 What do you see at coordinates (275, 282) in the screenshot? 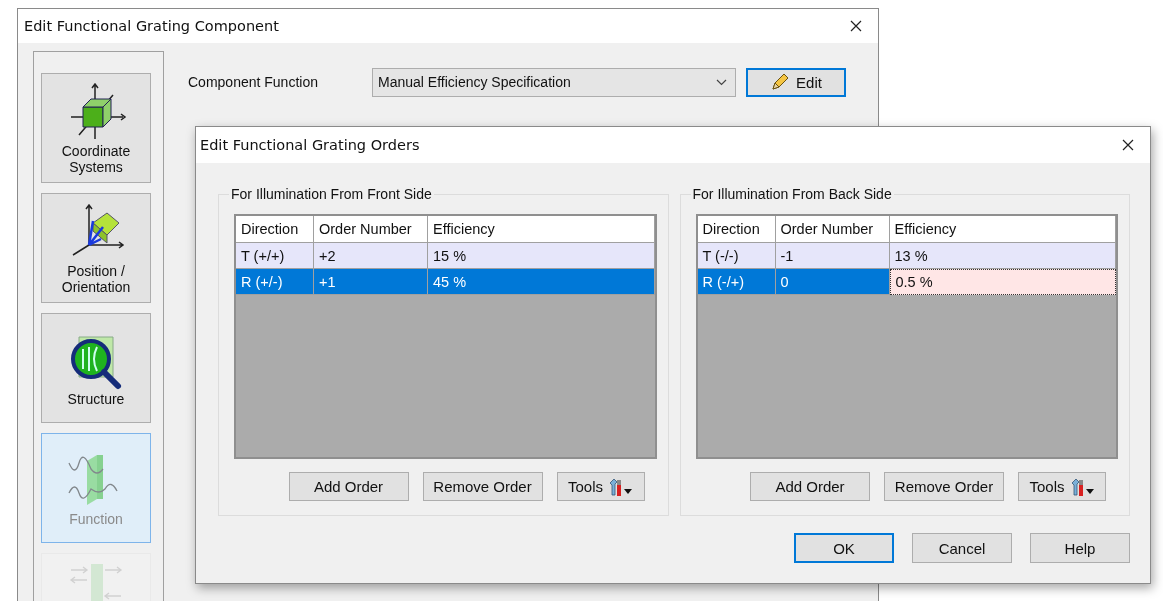
I see `table-cell: R (+/-)` at bounding box center [275, 282].